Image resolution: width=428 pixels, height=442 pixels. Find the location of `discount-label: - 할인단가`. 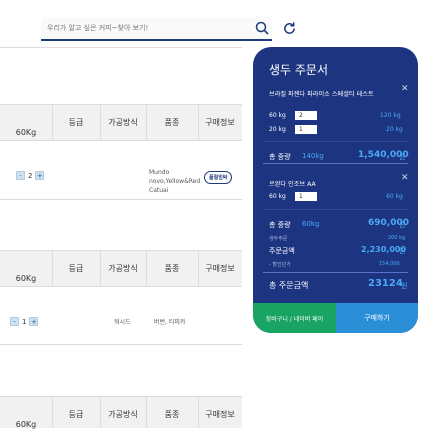

discount-label: - 할인단가 is located at coordinates (280, 265).